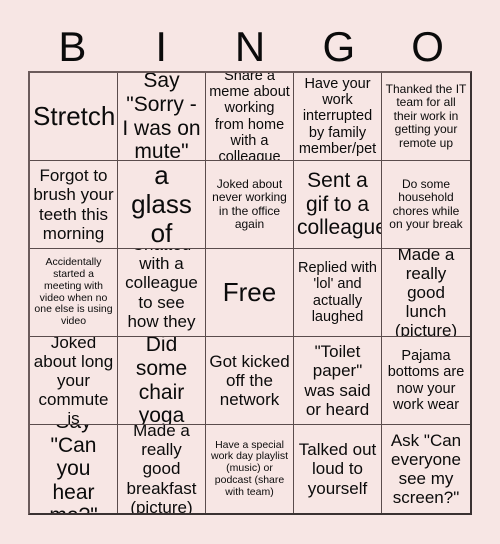 This screenshot has height=544, width=500. I want to click on bingo-cell-text: Talked out loud to yourself, so click(337, 469).